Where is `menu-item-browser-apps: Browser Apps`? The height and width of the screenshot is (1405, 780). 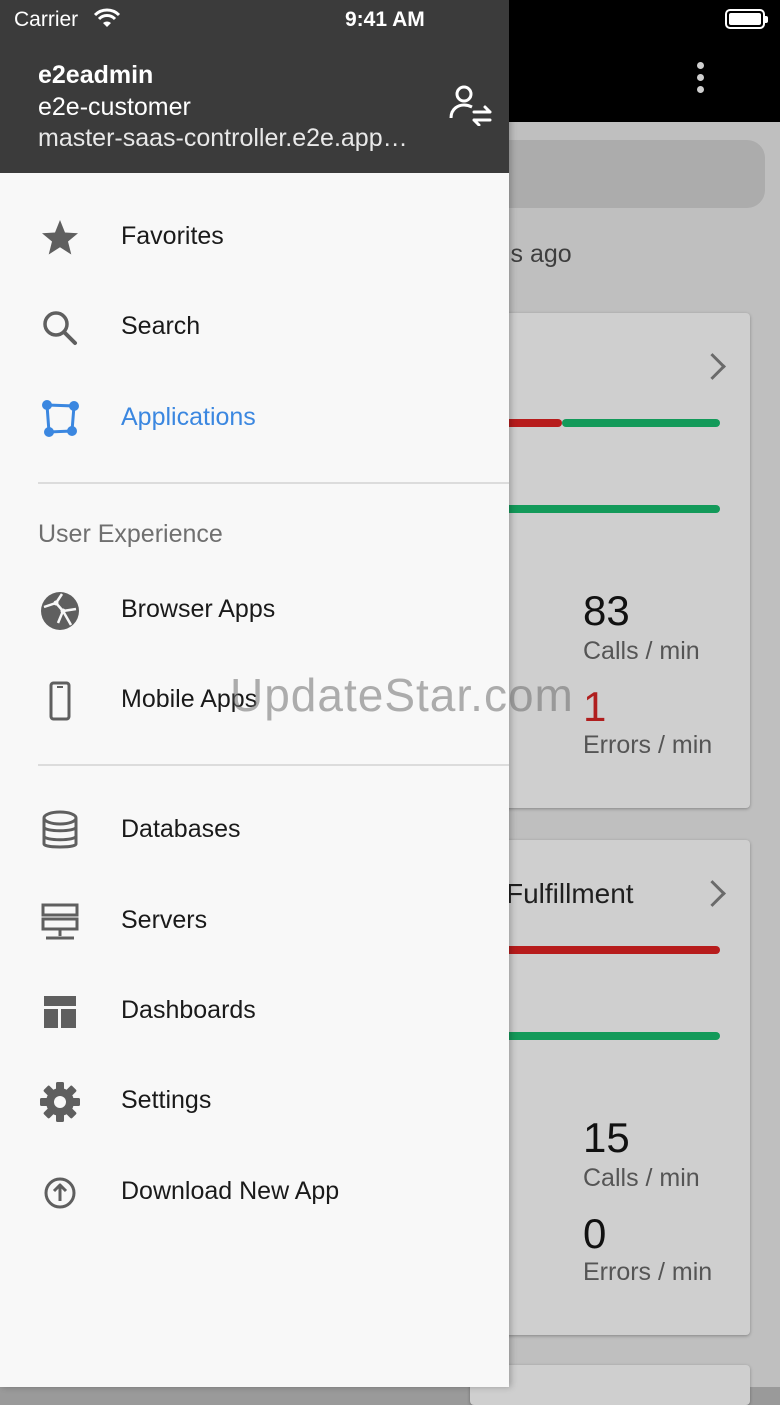 menu-item-browser-apps: Browser Apps is located at coordinates (254, 611).